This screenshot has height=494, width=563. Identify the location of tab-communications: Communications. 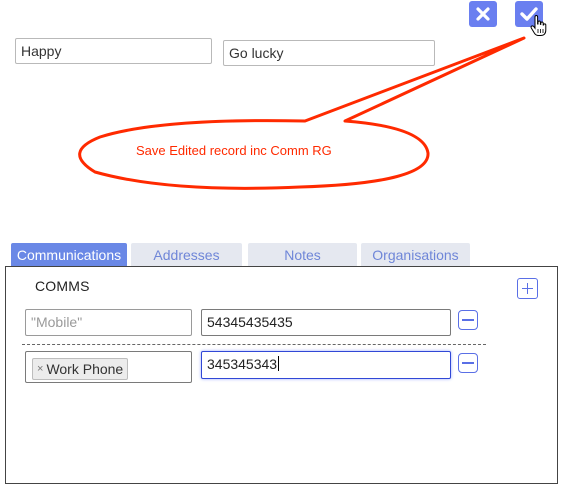
(69, 255).